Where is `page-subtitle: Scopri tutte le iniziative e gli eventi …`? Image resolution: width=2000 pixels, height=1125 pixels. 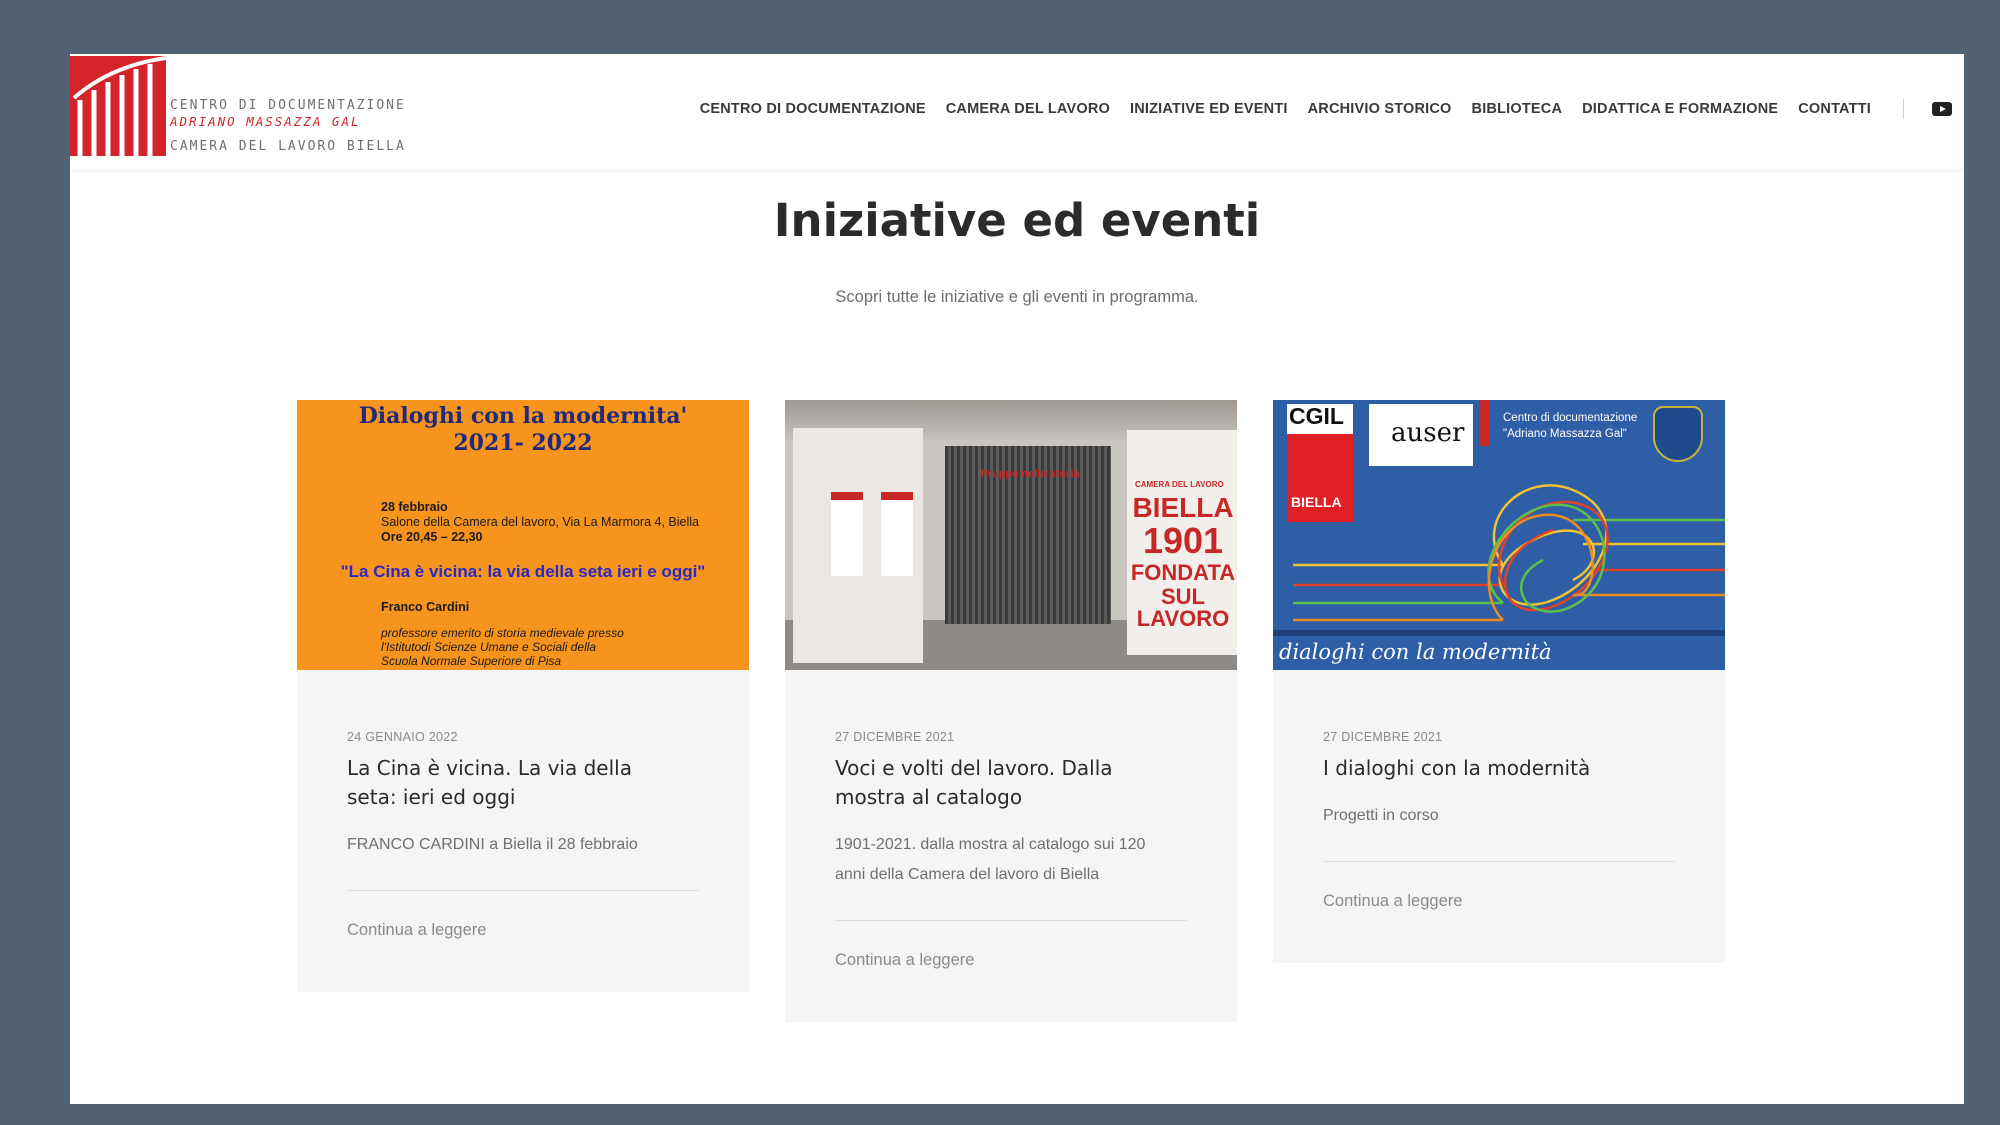
page-subtitle: Scopri tutte le iniziative e gli eventi … is located at coordinates (1017, 297).